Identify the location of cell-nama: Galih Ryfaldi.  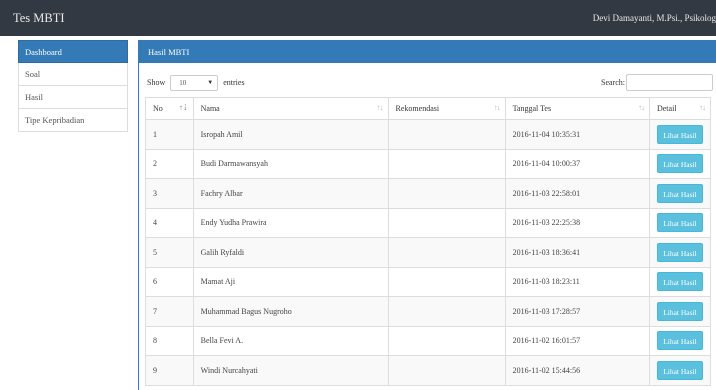
(290, 252).